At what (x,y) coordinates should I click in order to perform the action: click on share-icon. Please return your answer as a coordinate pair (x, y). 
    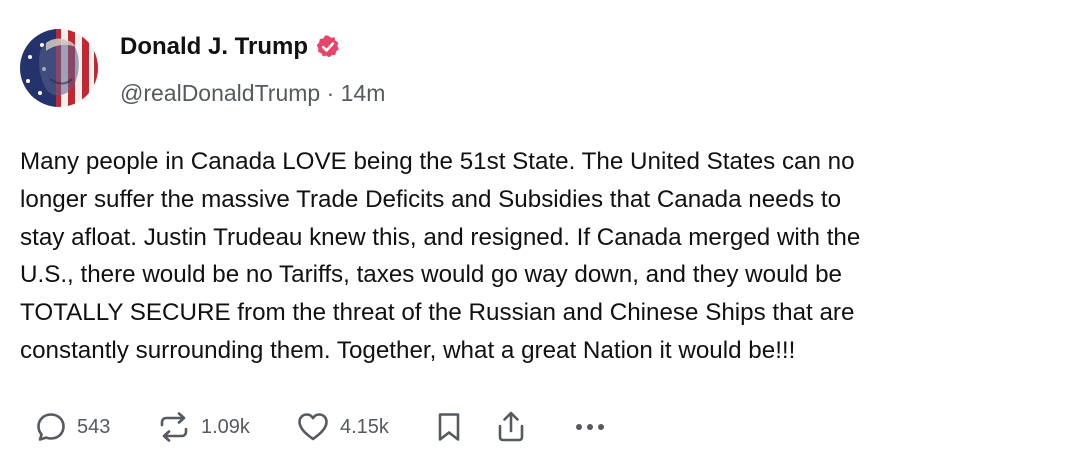
    Looking at the image, I should click on (511, 427).